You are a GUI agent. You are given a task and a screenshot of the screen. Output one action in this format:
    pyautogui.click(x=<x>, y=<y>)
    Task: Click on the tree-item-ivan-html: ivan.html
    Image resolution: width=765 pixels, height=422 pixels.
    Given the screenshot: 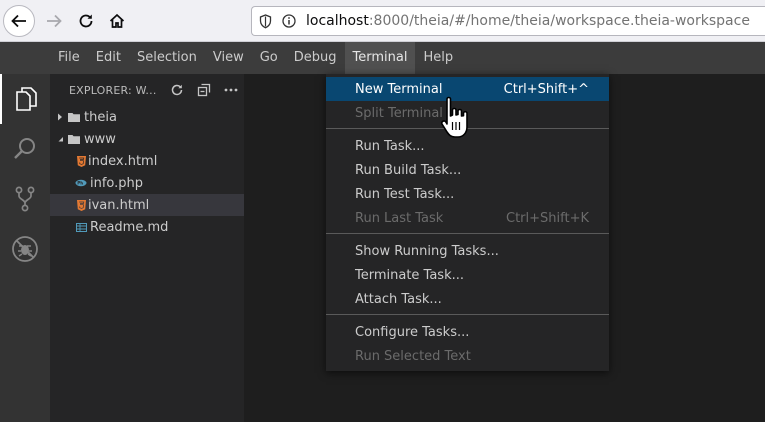 What is the action you would take?
    pyautogui.click(x=147, y=205)
    